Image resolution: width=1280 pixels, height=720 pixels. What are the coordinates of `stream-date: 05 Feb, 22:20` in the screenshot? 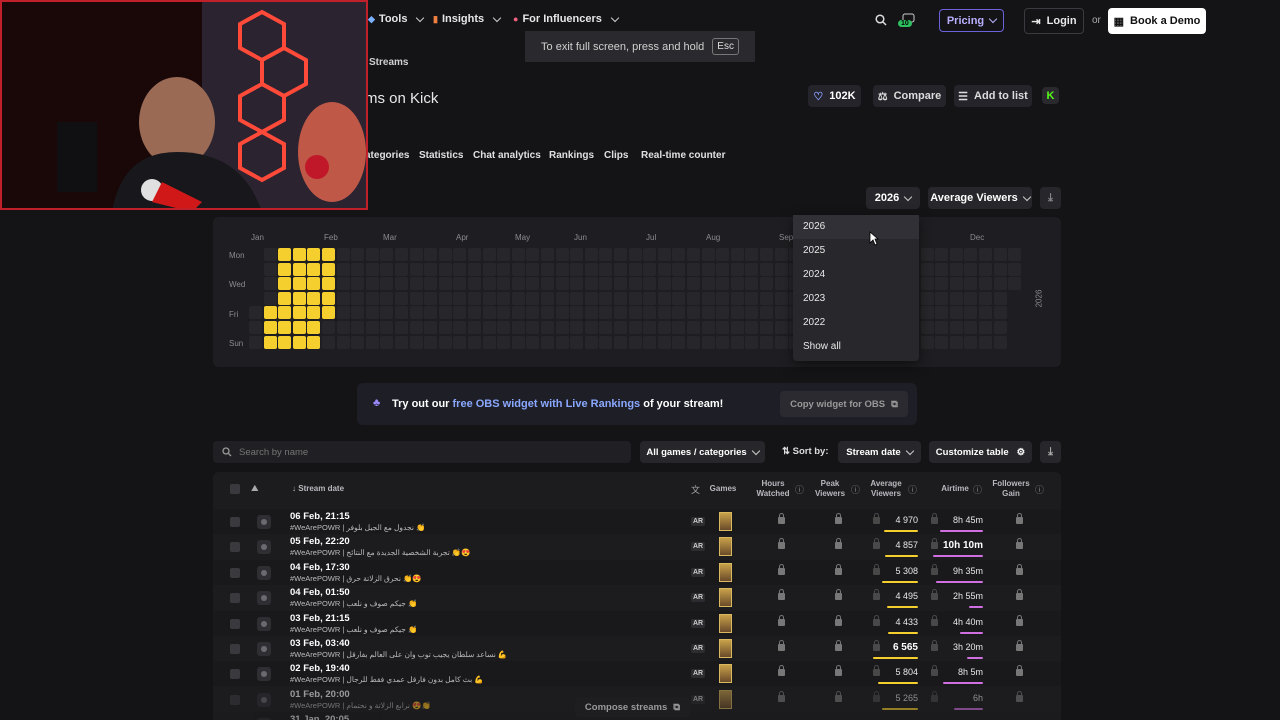 It's located at (320, 541).